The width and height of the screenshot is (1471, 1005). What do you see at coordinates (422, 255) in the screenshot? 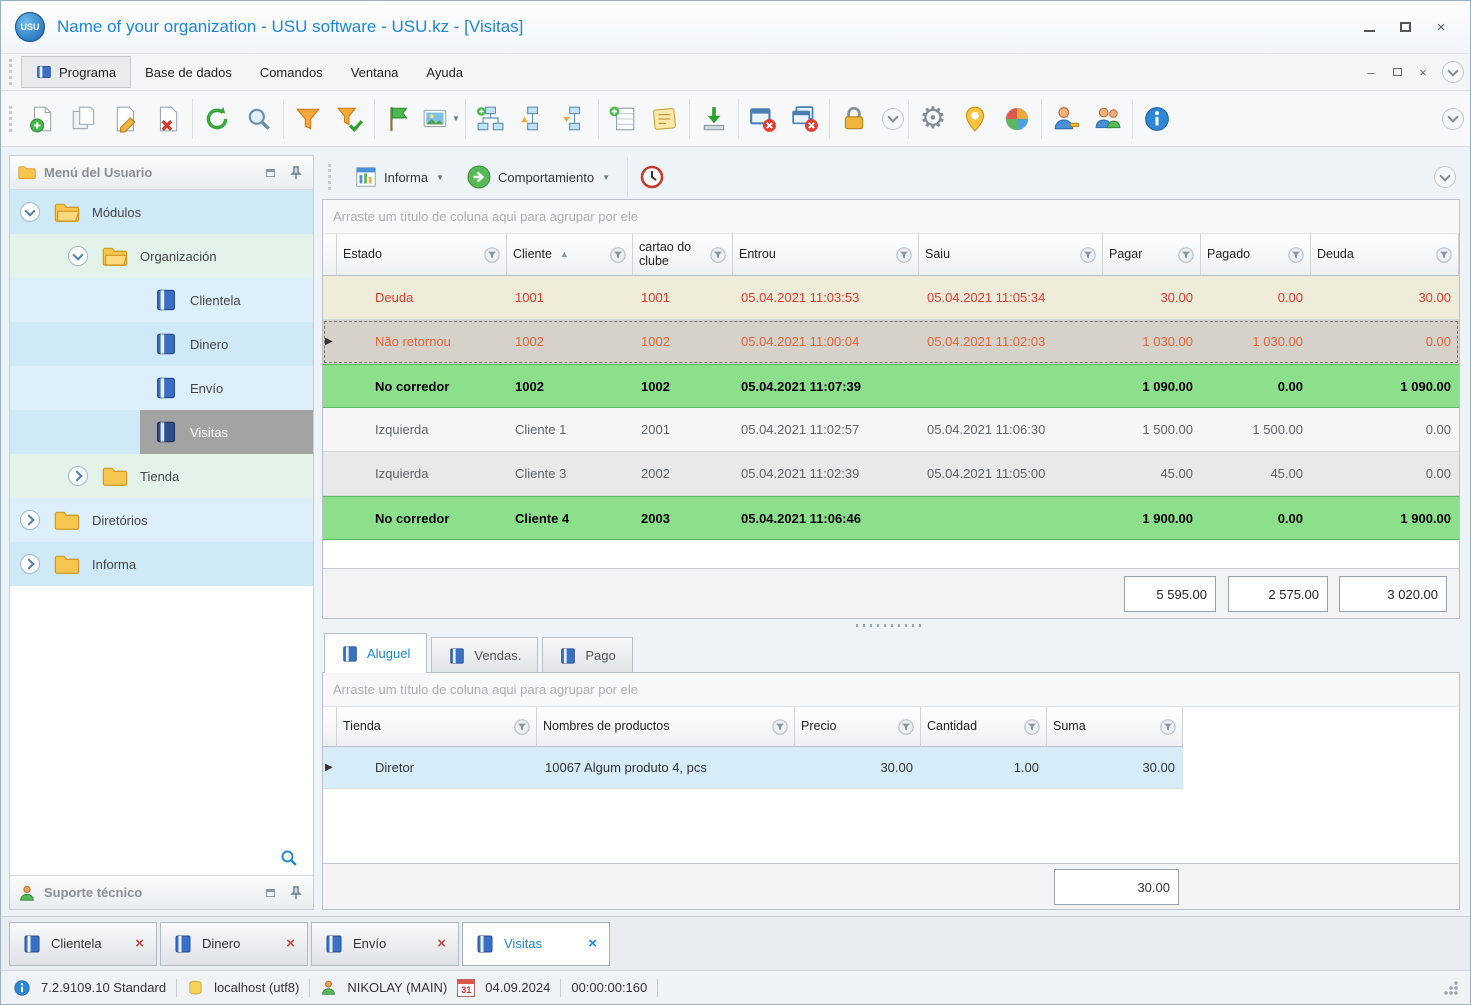
I see `column-header-estado: Estado` at bounding box center [422, 255].